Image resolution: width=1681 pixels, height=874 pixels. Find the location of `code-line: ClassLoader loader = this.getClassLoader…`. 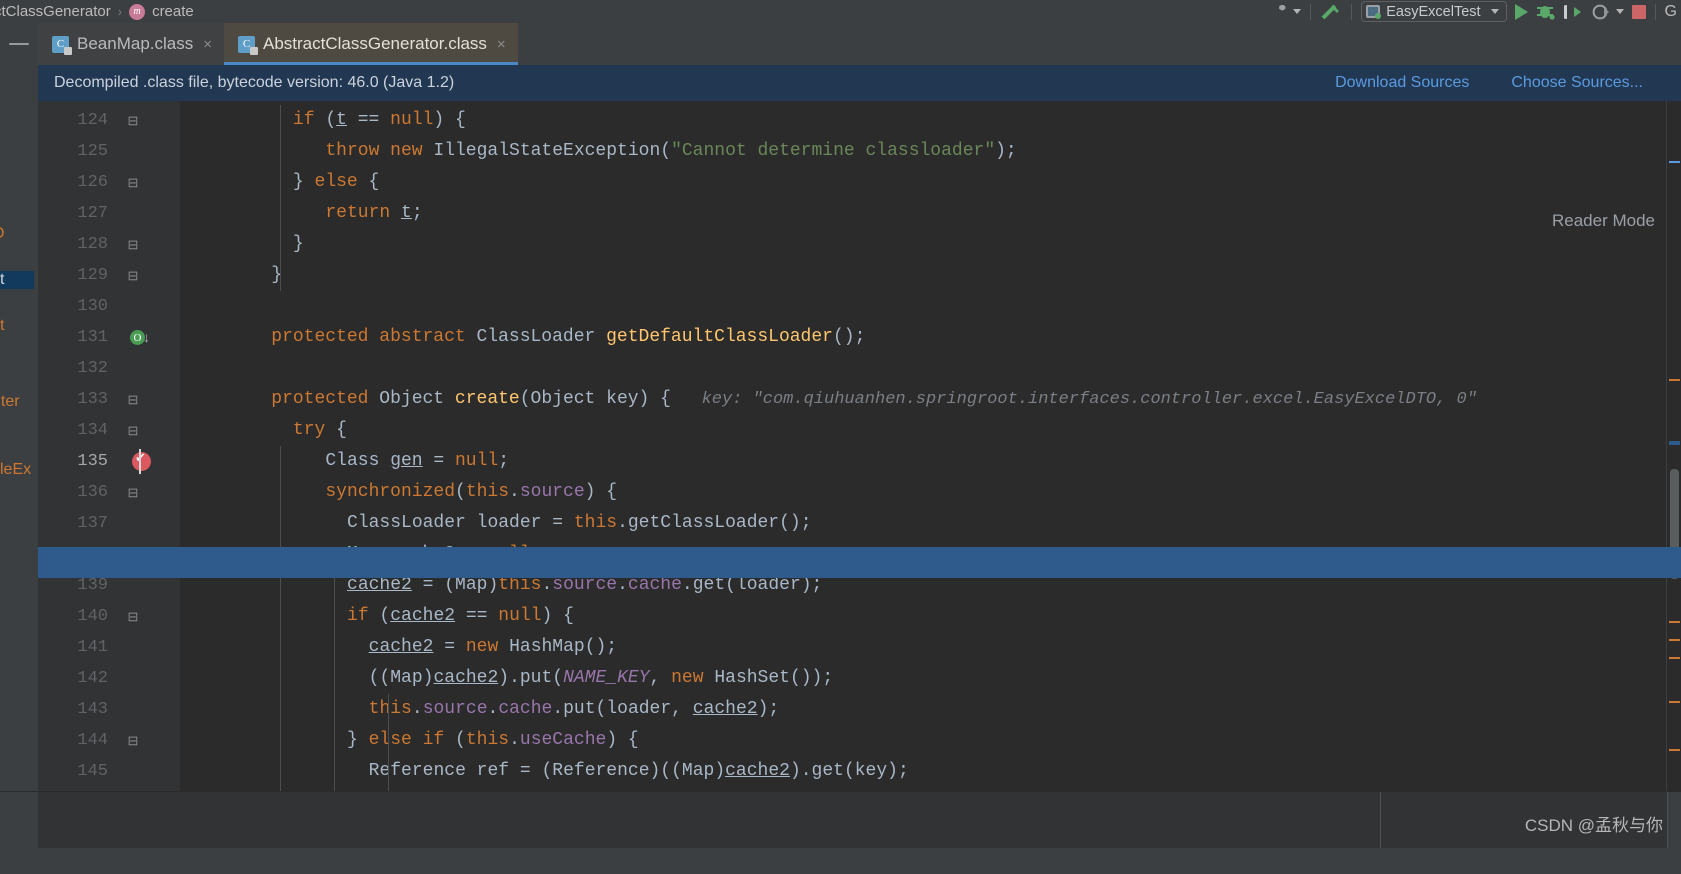

code-line: ClassLoader loader = this.getClassLoader… is located at coordinates (579, 523).